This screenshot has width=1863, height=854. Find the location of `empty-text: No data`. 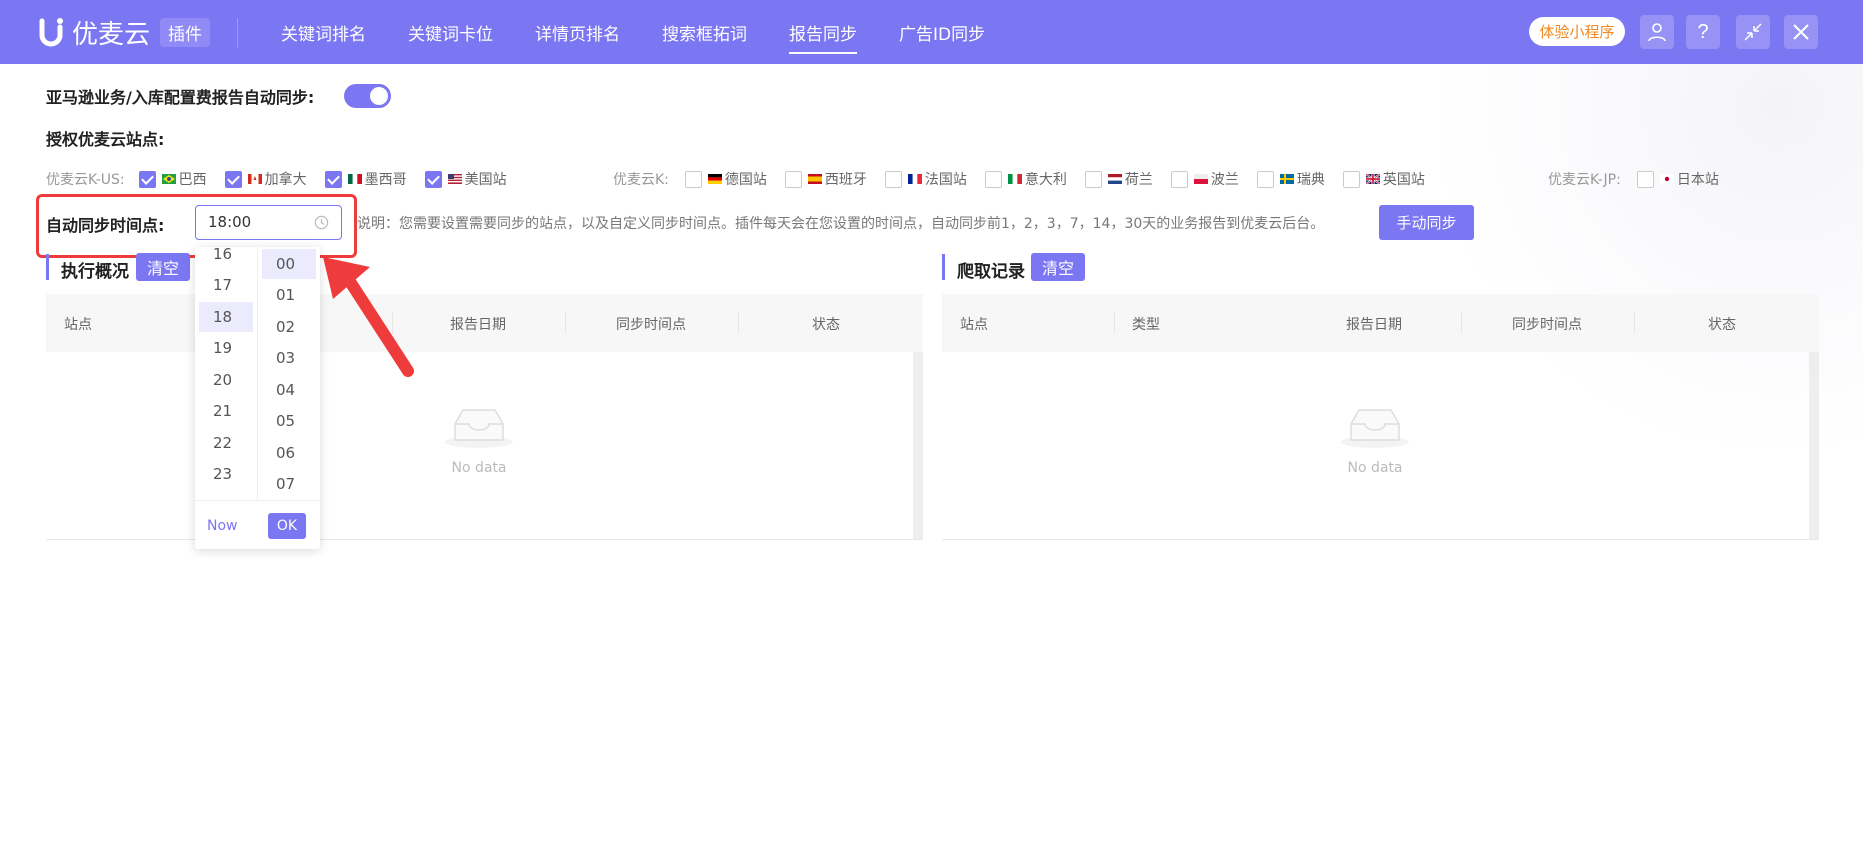

empty-text: No data is located at coordinates (1375, 468).